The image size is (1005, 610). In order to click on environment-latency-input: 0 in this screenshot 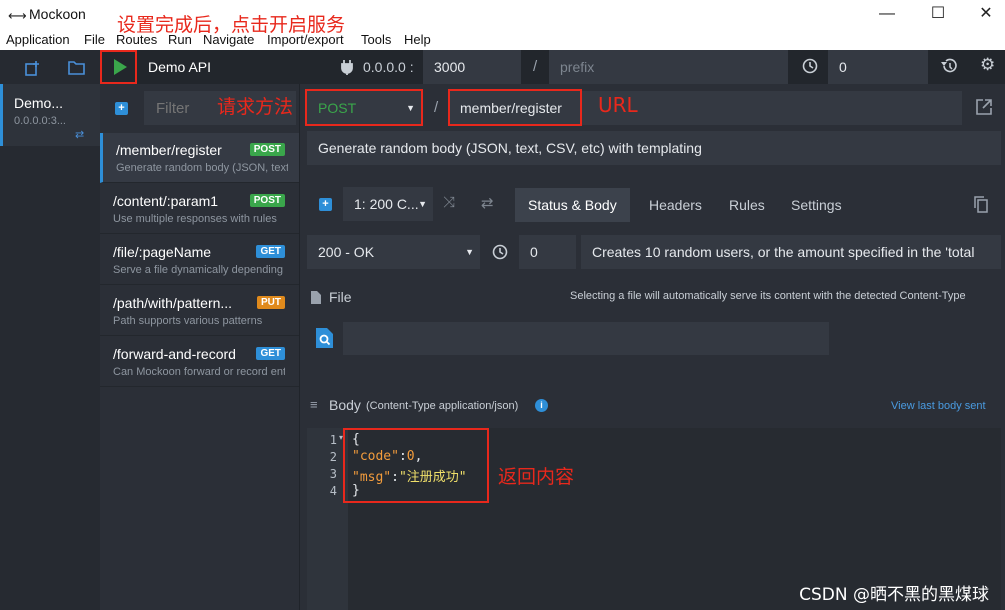, I will do `click(878, 67)`.